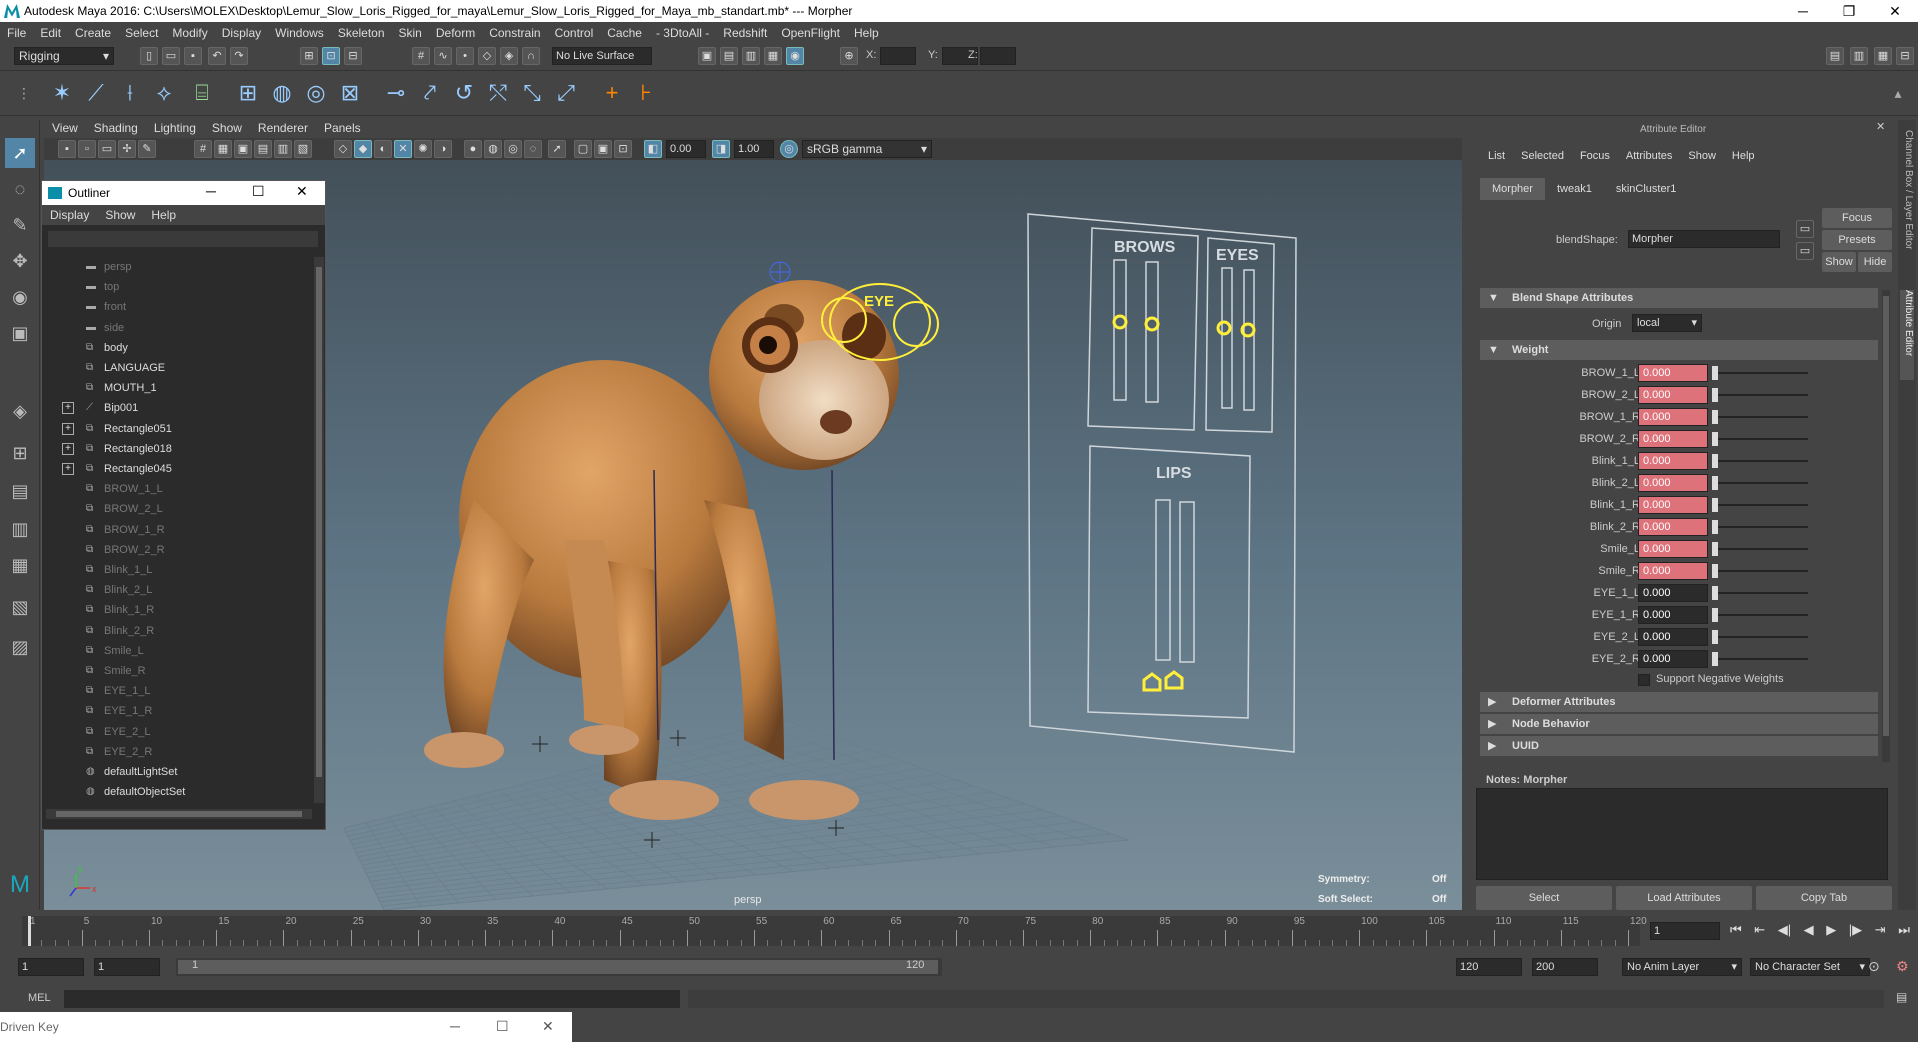 Image resolution: width=1918 pixels, height=1042 pixels. What do you see at coordinates (177, 489) in the screenshot?
I see `outliner-item: ⧉ BROW_1_L` at bounding box center [177, 489].